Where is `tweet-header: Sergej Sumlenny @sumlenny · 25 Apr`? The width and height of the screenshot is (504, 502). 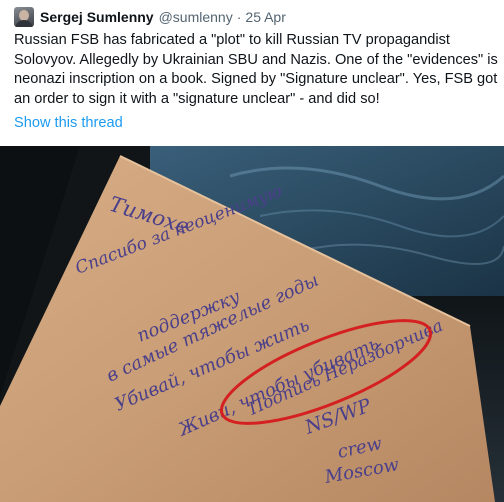
tweet-header: Sergej Sumlenny @sumlenny · 25 Apr is located at coordinates (150, 17).